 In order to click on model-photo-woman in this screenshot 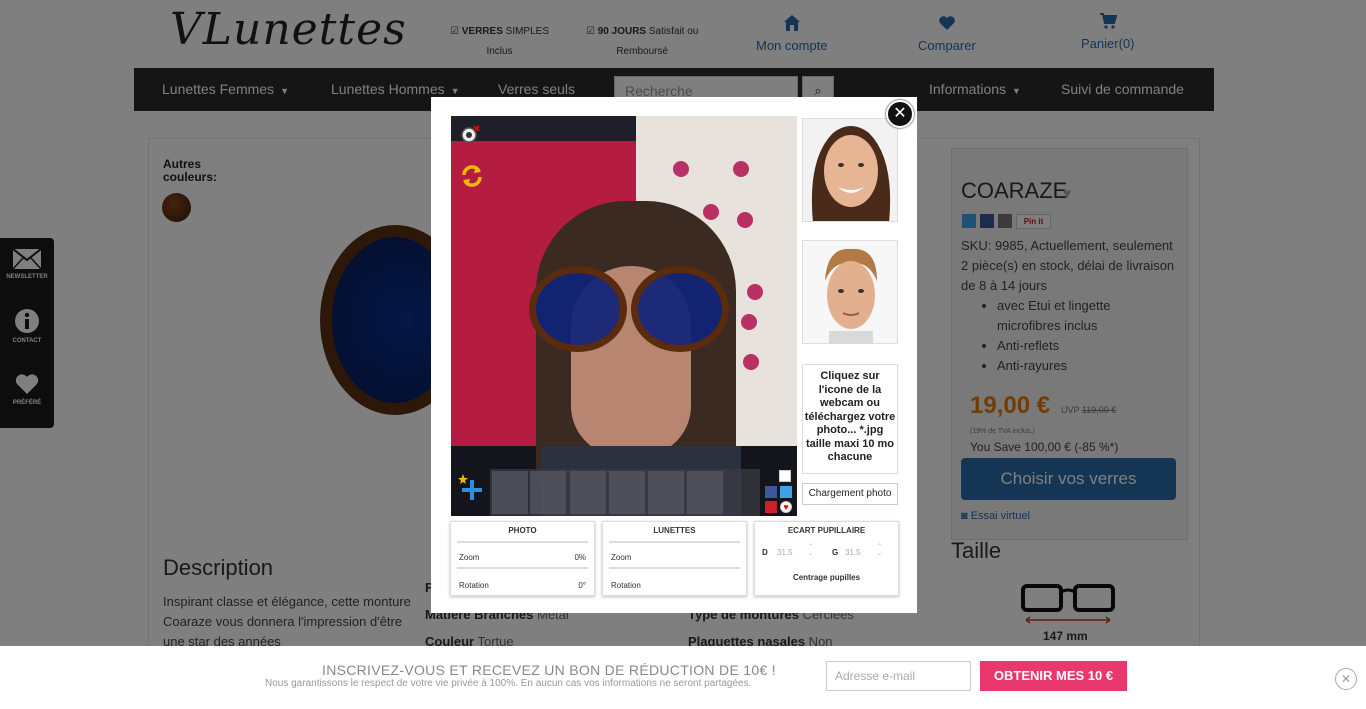, I will do `click(850, 170)`.